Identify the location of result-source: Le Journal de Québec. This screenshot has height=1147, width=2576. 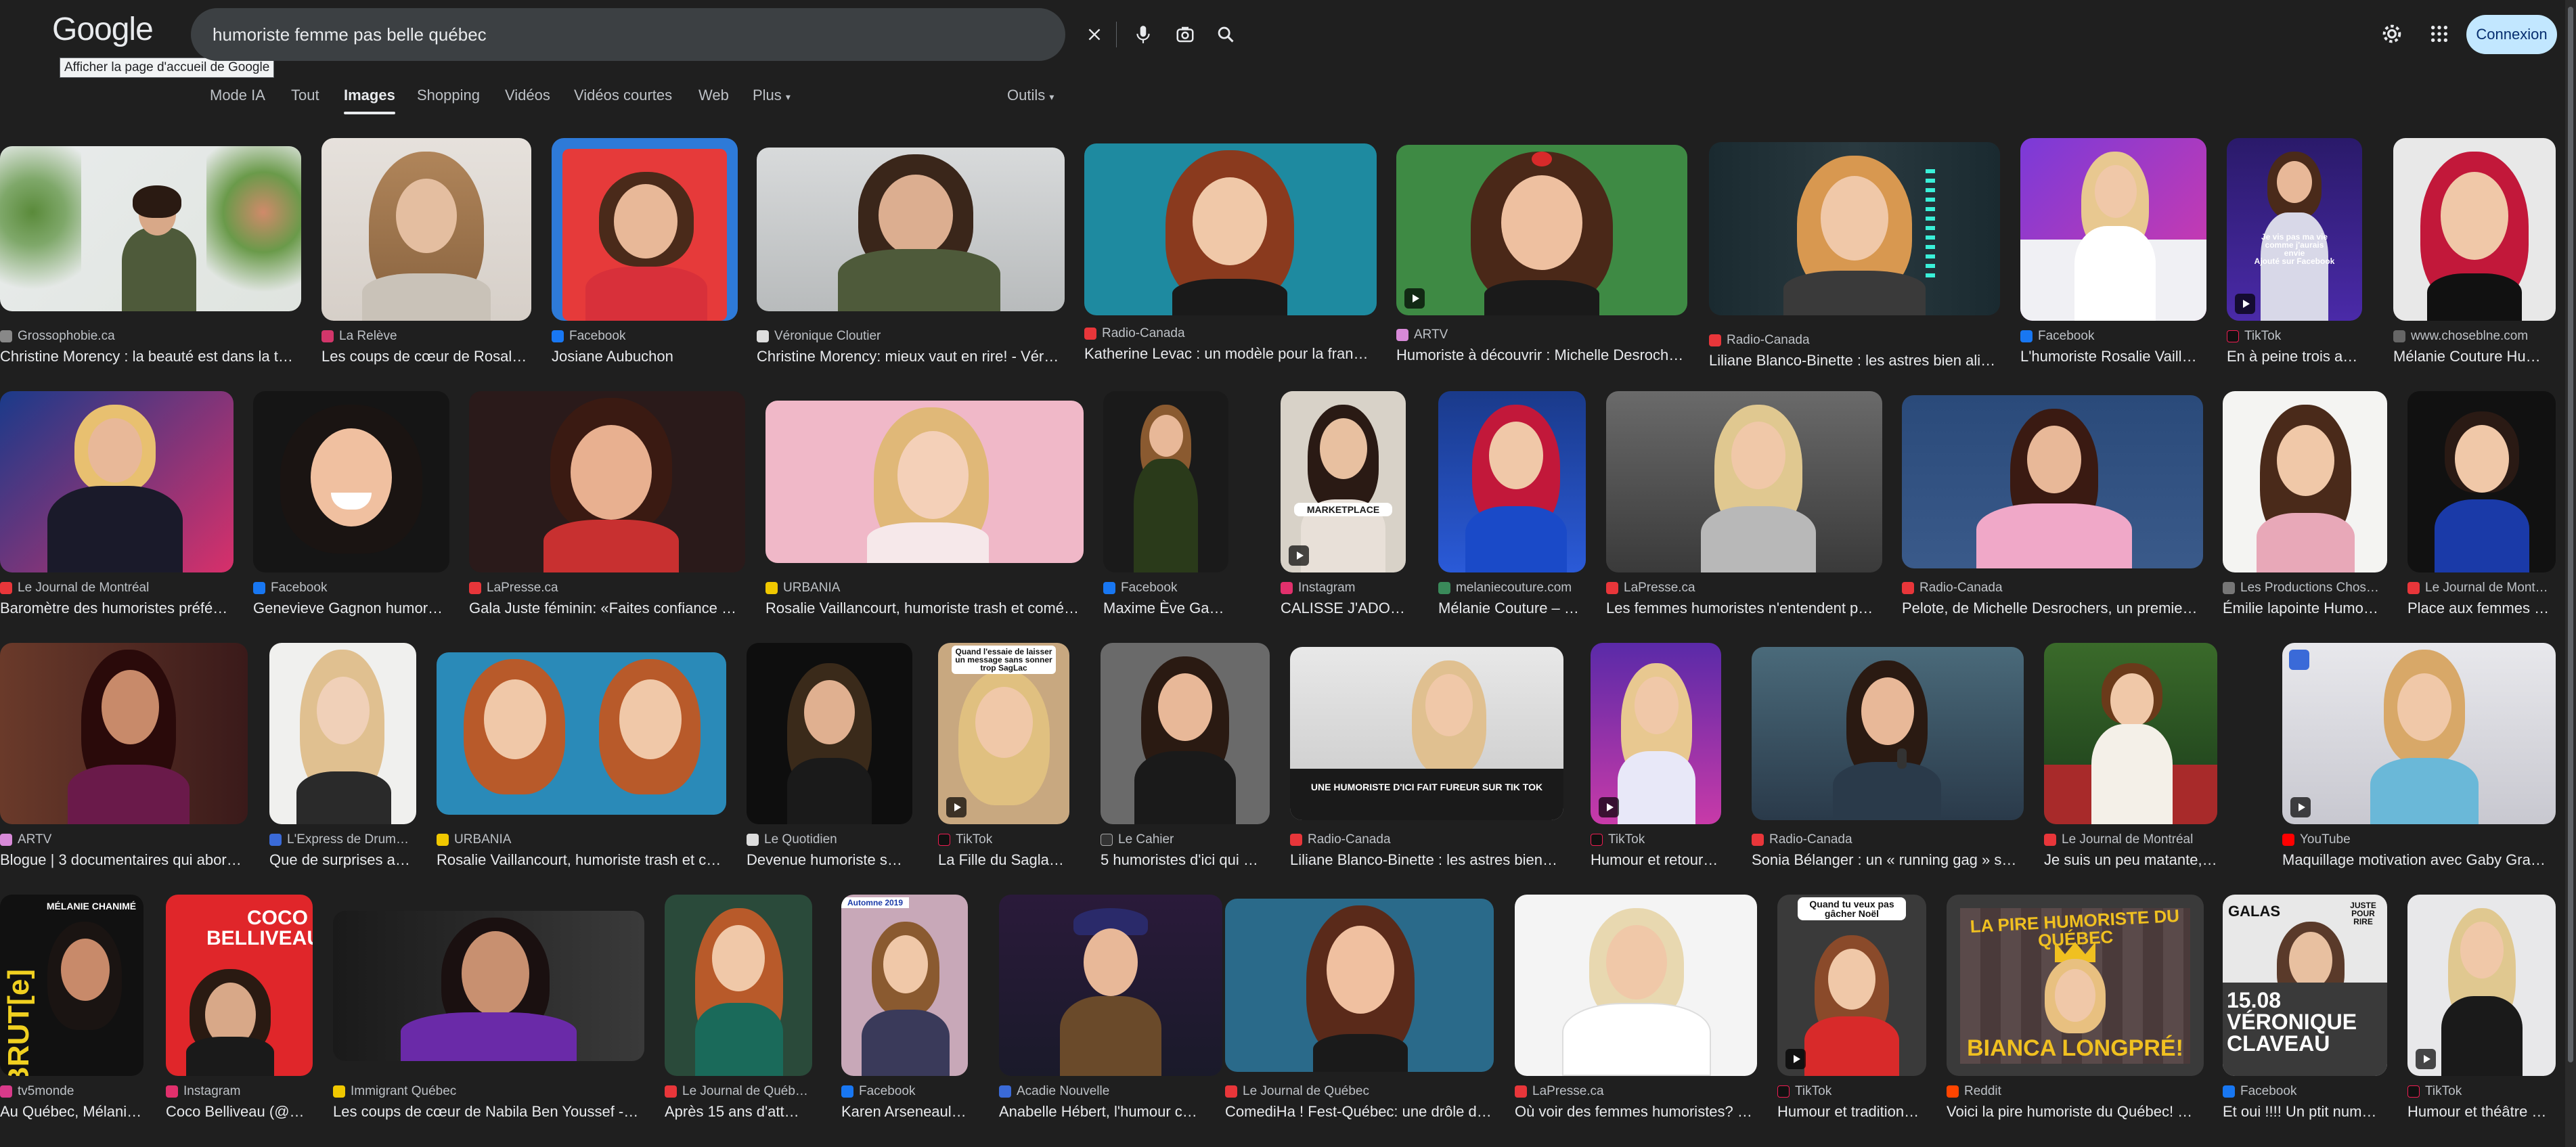
(1359, 1091).